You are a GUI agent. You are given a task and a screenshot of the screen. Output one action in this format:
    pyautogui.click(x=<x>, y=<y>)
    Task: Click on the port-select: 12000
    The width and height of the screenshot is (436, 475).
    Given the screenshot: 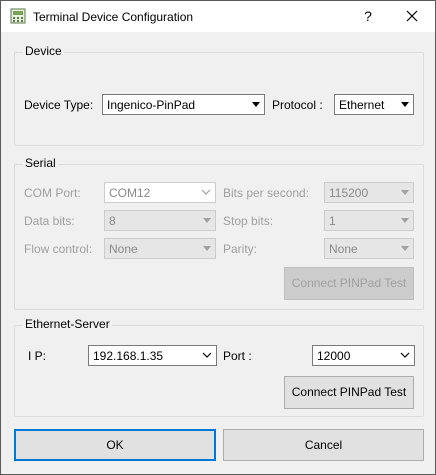 What is the action you would take?
    pyautogui.click(x=363, y=355)
    